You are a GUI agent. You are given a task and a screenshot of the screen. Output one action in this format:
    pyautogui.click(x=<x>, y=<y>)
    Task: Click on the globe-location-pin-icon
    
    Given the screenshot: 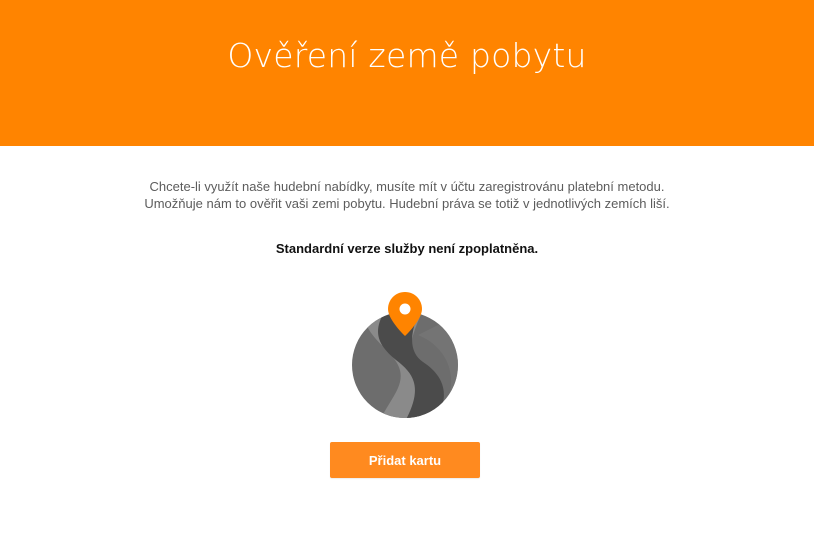 What is the action you would take?
    pyautogui.click(x=405, y=355)
    